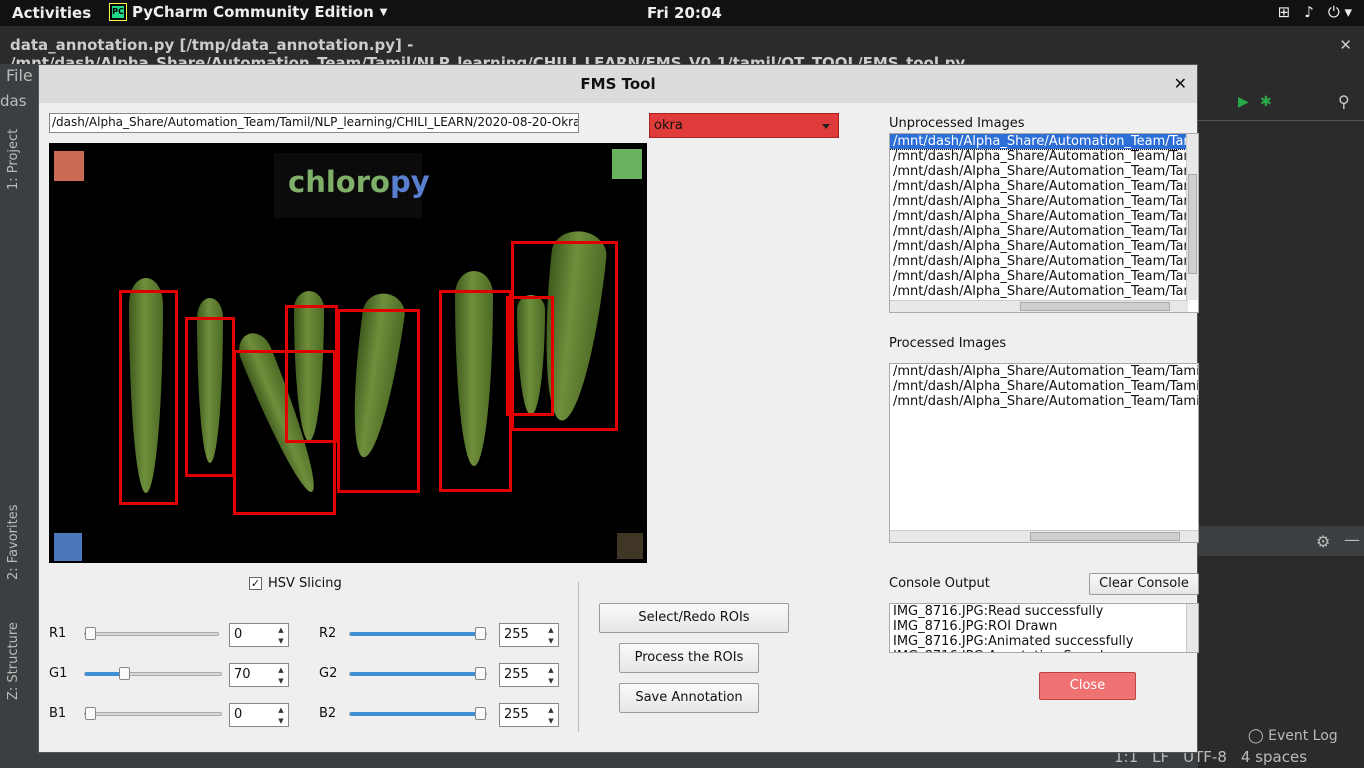 The width and height of the screenshot is (1364, 768). I want to click on search-icon: ⚲, so click(1344, 101).